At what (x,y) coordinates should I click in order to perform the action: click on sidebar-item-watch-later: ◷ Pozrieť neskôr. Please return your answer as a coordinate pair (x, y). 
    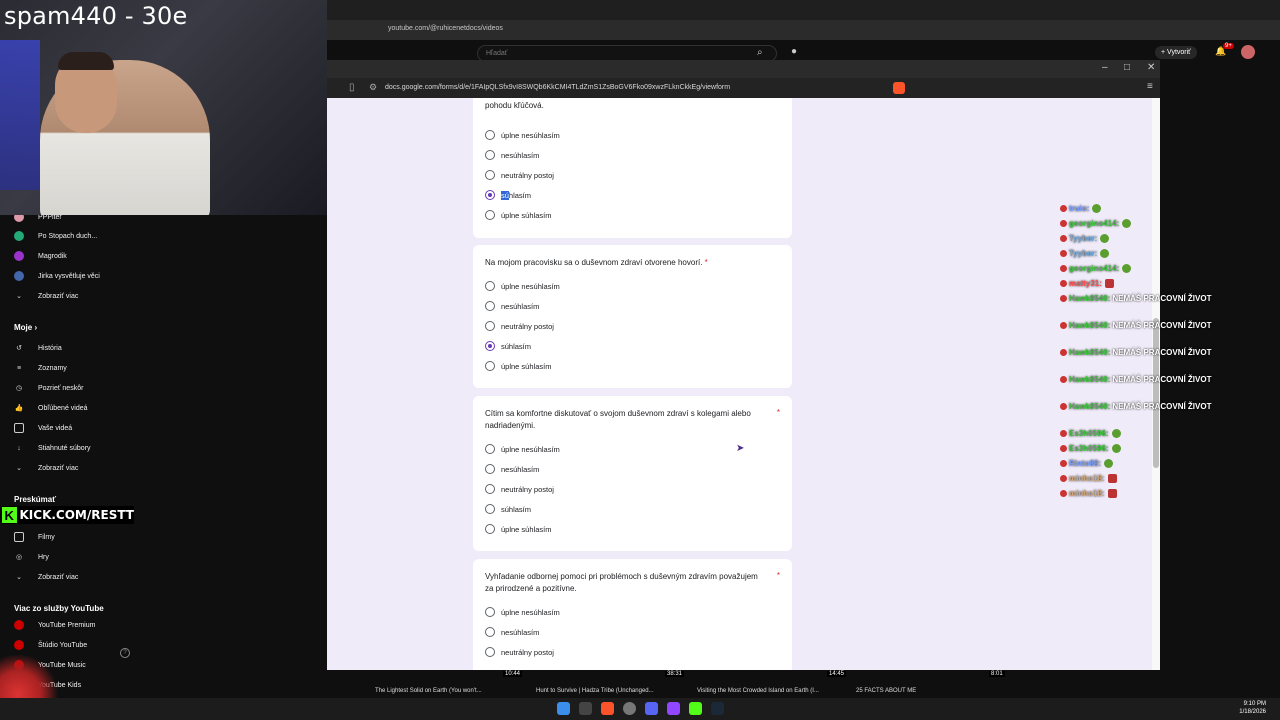
    Looking at the image, I should click on (55, 388).